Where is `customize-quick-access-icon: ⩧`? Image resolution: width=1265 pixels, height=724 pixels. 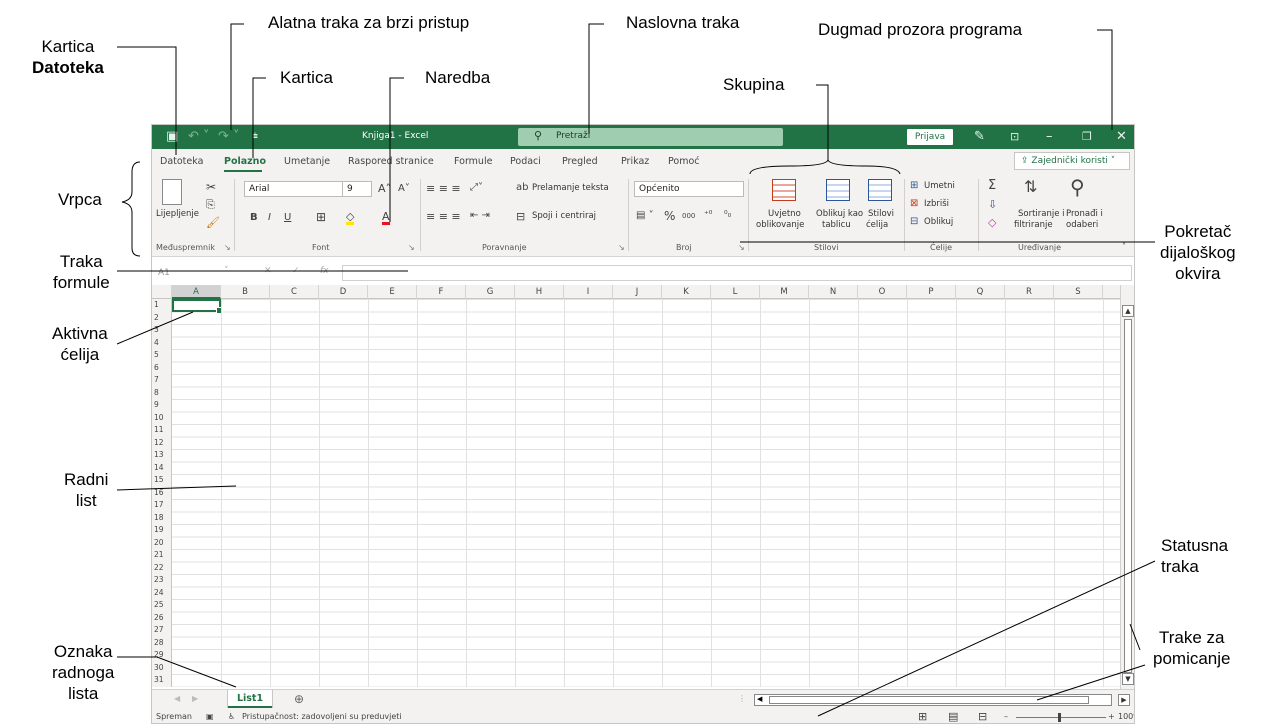
customize-quick-access-icon: ⩧ is located at coordinates (255, 137).